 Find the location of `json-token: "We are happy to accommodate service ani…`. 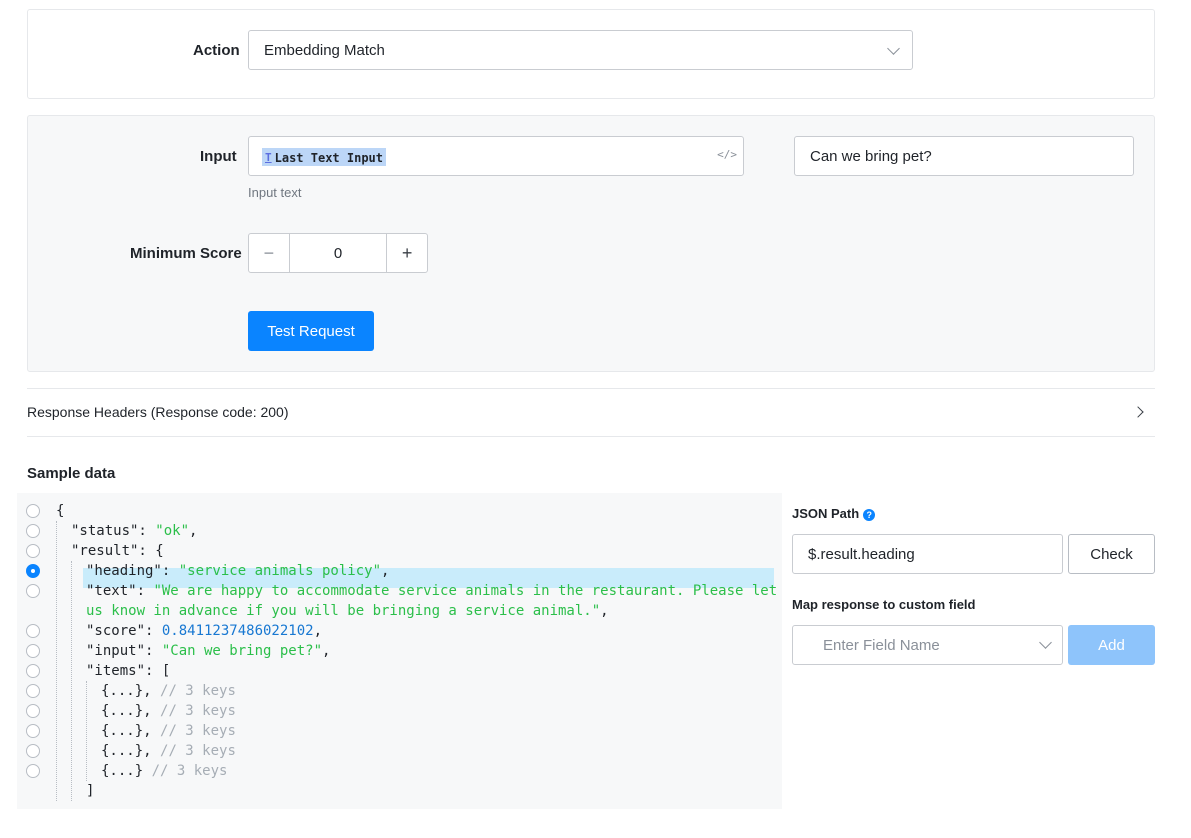

json-token: "We are happy to accommodate service ani… is located at coordinates (465, 591).